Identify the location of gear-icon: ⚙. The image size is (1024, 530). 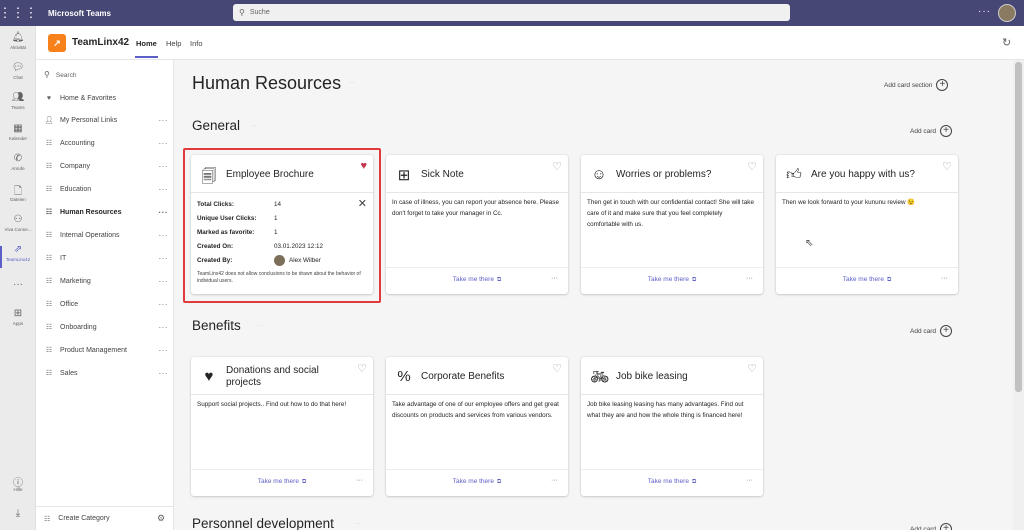
(161, 518).